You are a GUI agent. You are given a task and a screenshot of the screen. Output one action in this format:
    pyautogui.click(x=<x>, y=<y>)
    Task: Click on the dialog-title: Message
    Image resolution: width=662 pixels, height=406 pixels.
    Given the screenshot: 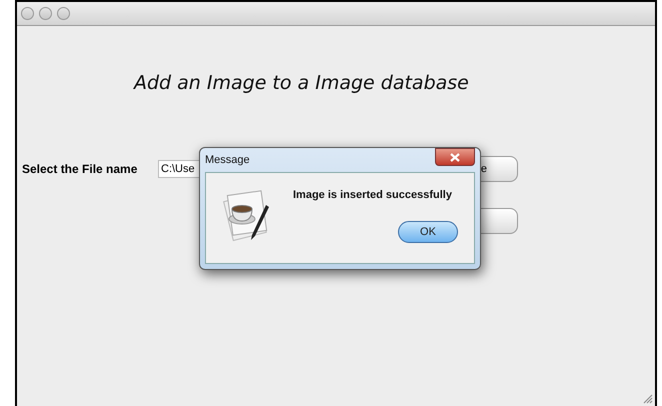 What is the action you would take?
    pyautogui.click(x=227, y=160)
    